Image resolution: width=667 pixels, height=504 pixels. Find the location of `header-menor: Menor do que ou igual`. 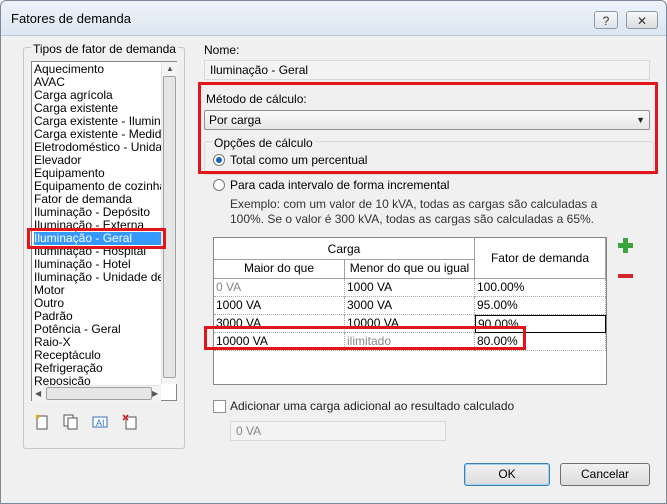

header-menor: Menor do que ou igual is located at coordinates (410, 269).